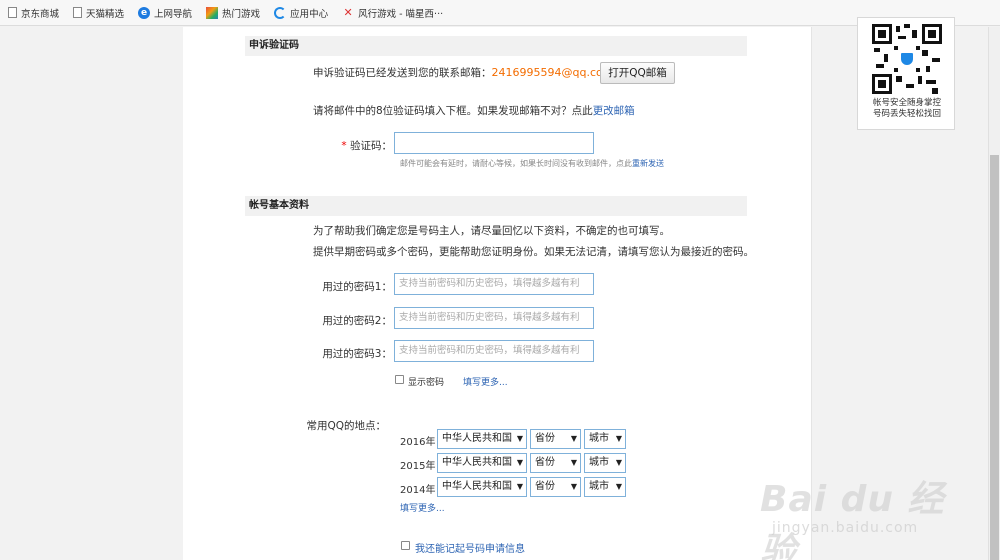 The image size is (1000, 560). Describe the element at coordinates (906, 114) in the screenshot. I see `qr-caption-line2: 号码丢失轻松找回` at that location.